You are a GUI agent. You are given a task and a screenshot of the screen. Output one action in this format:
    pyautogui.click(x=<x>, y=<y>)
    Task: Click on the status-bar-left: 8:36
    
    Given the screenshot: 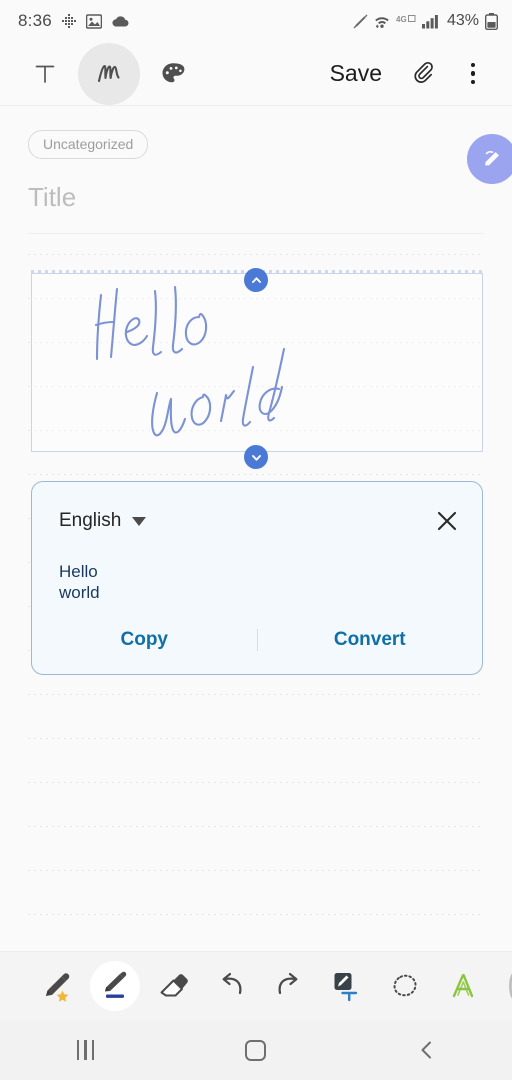 What is the action you would take?
    pyautogui.click(x=73, y=21)
    